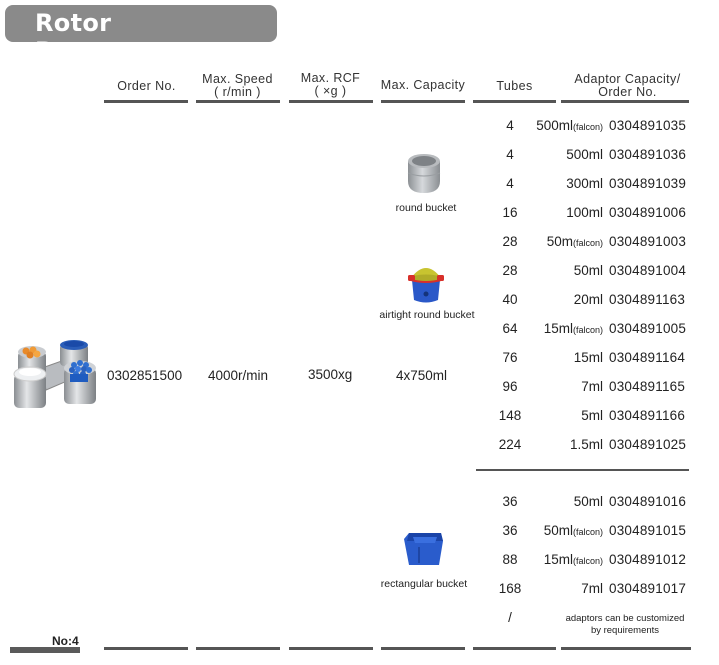 This screenshot has height=665, width=719. I want to click on header-max-speed: Max. Speed ( r/min ), so click(237, 86).